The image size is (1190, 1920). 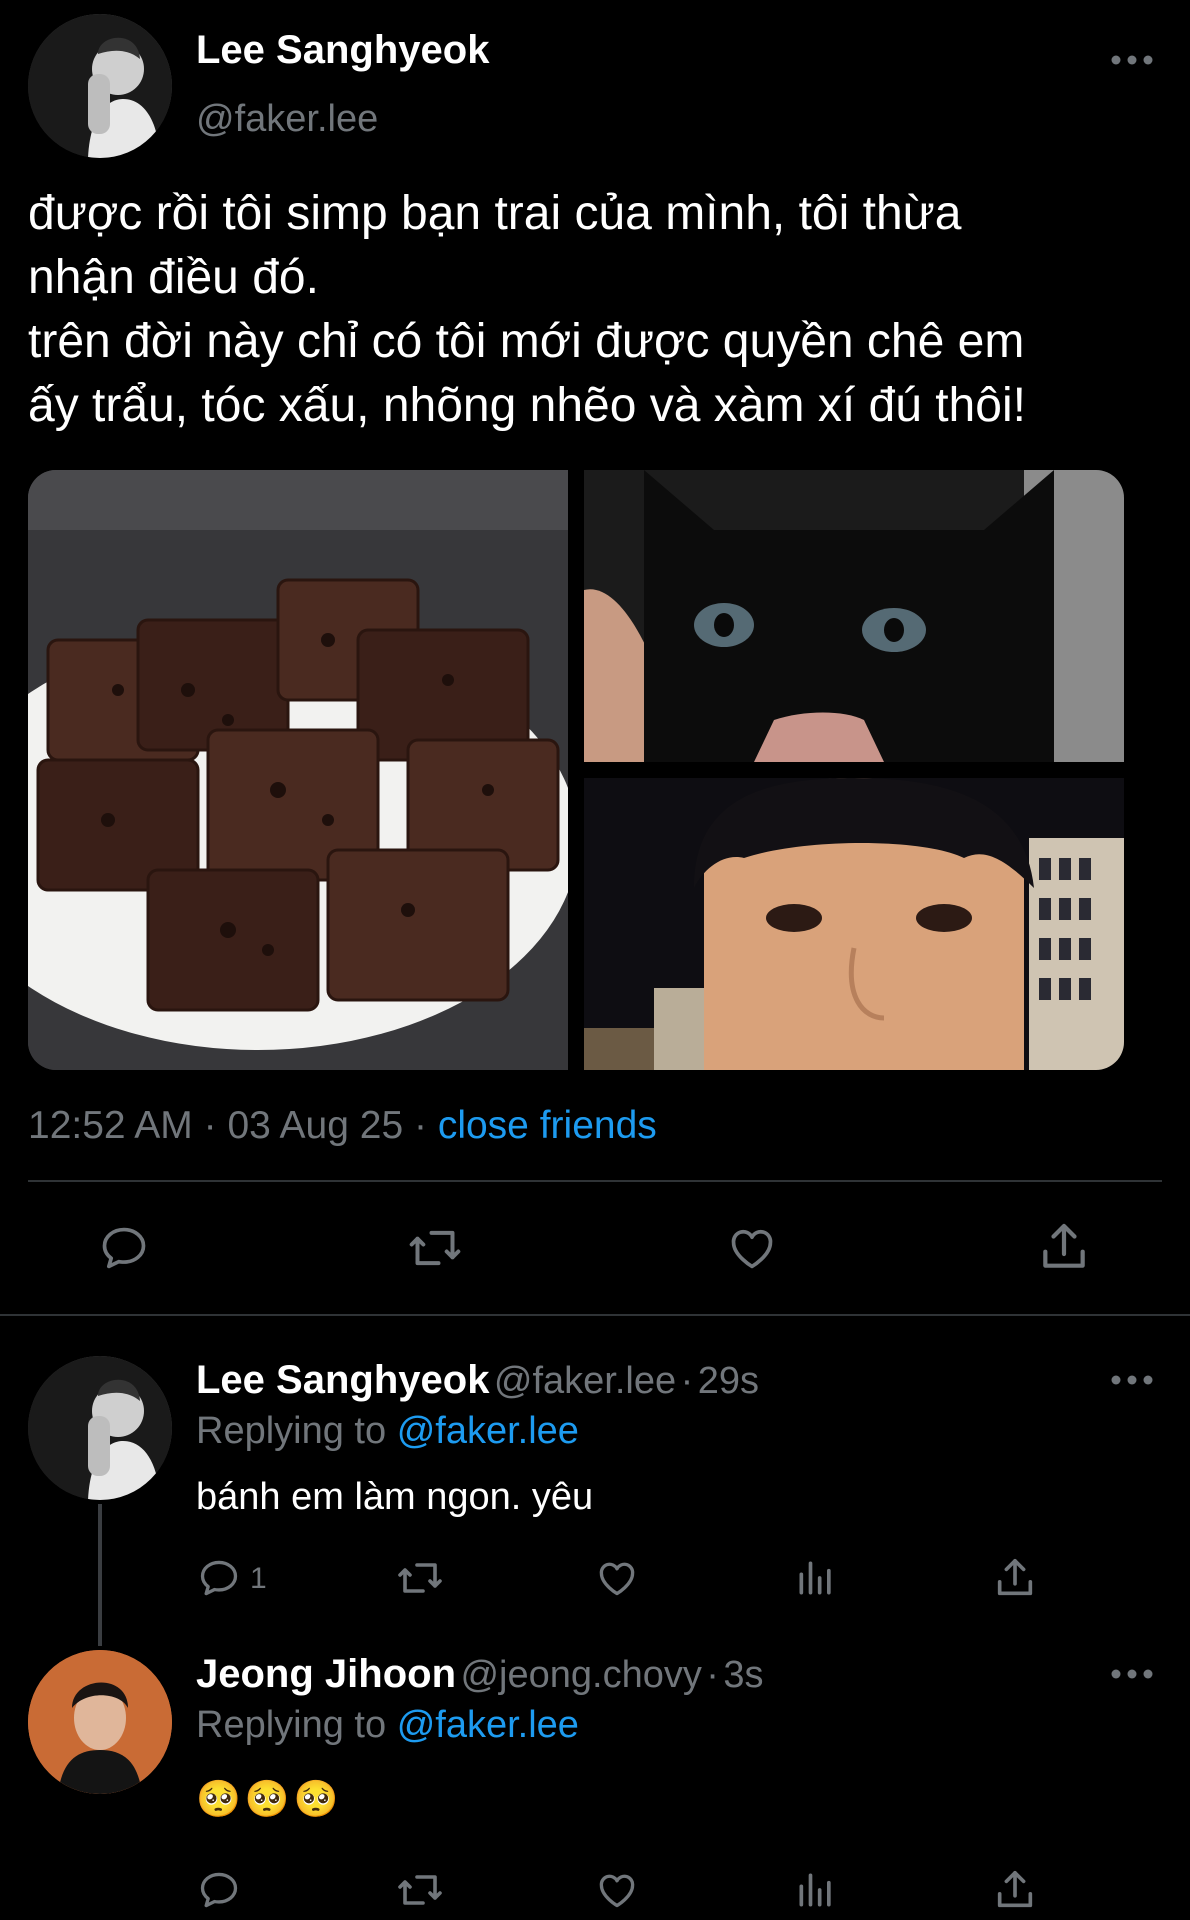 I want to click on reply-author-name: Lee Sanghyeok, so click(x=342, y=1380).